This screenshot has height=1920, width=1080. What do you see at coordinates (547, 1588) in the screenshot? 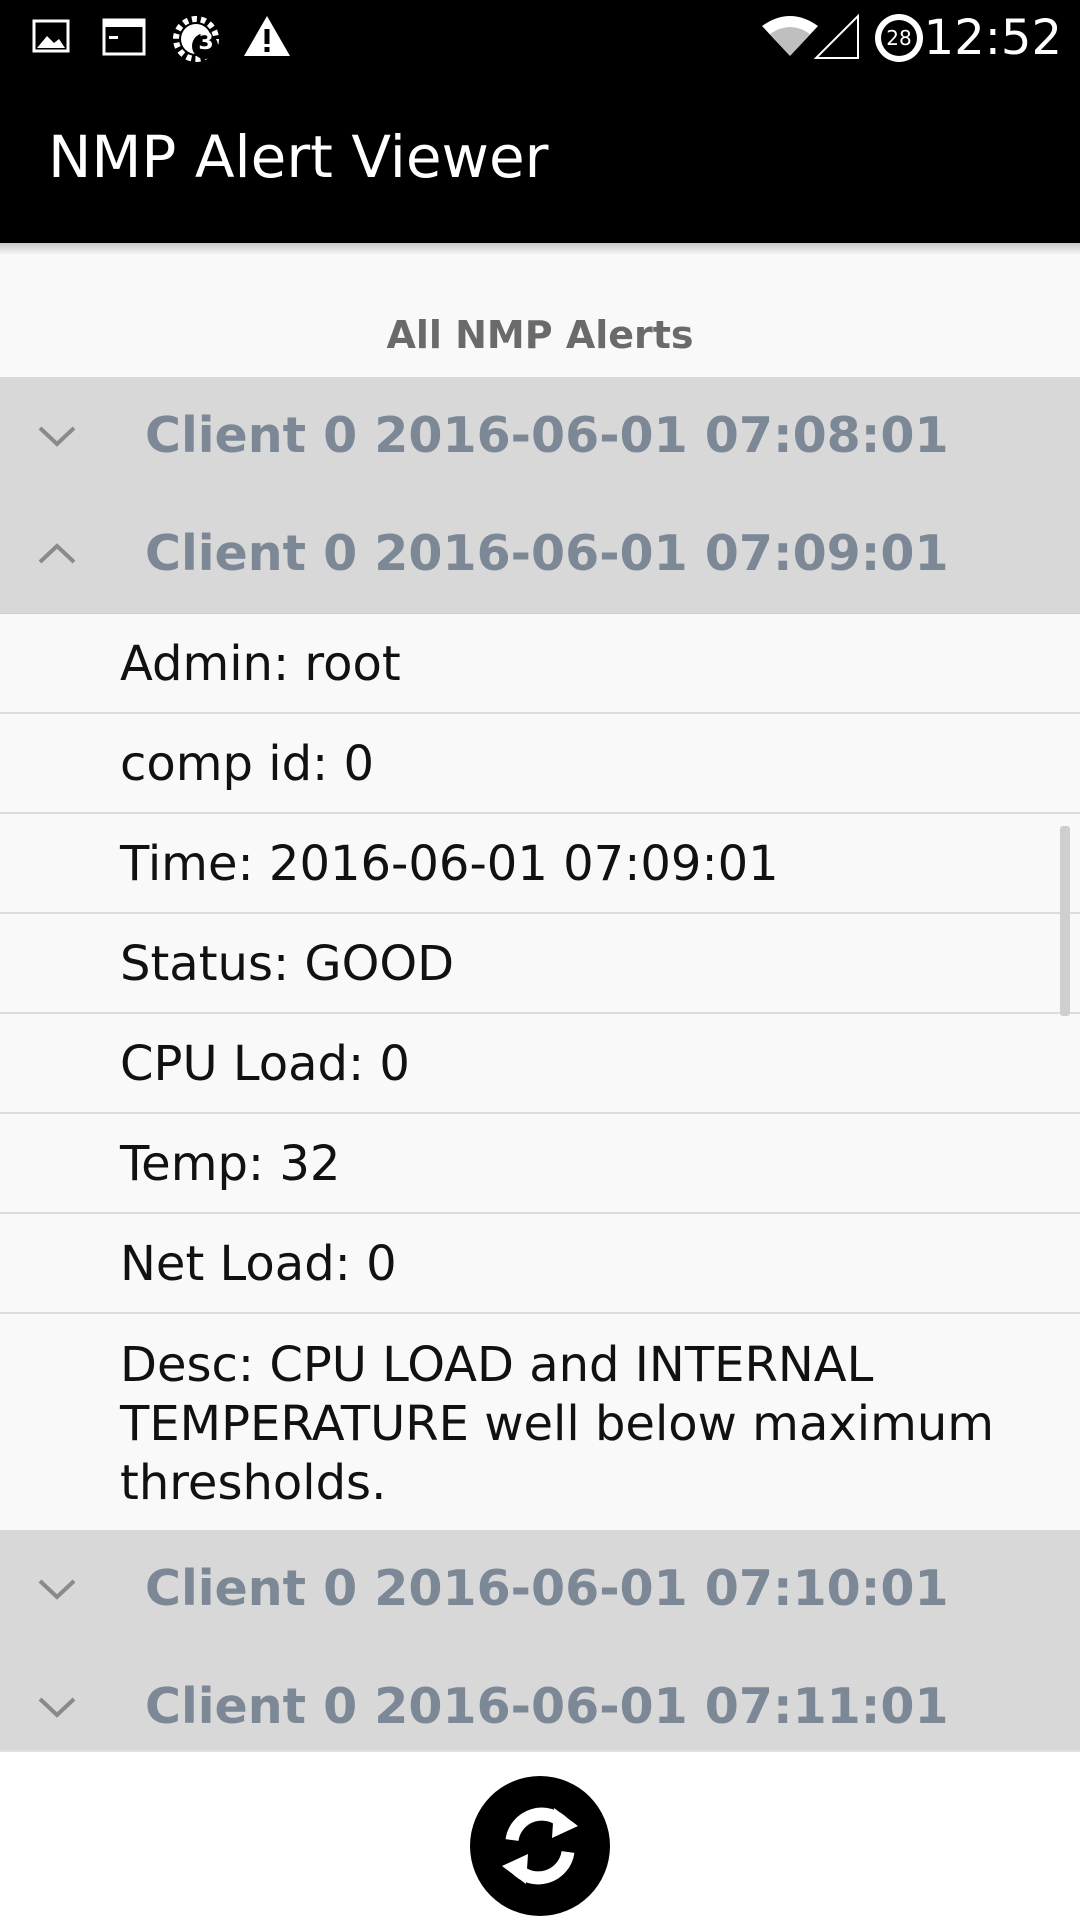
I see `alert-group-label: Client 0 2016-06-01 07:10:01` at bounding box center [547, 1588].